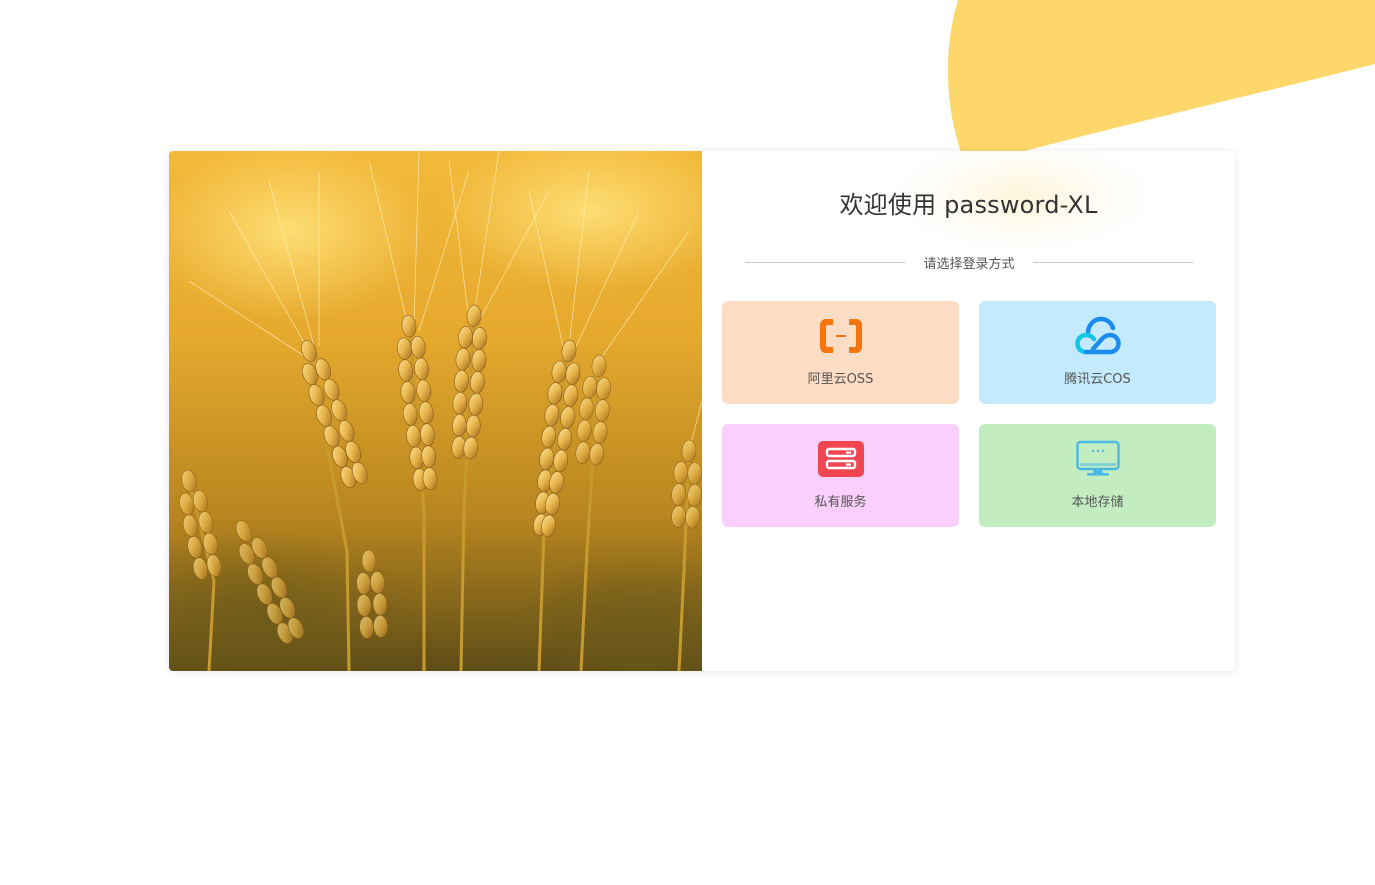  Describe the element at coordinates (841, 459) in the screenshot. I see `server-icon` at that location.